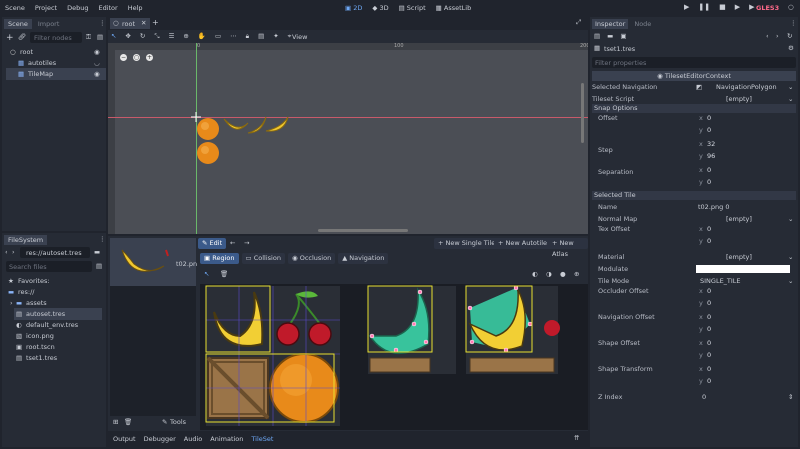 This screenshot has width=800, height=449. Describe the element at coordinates (704, 397) in the screenshot. I see `prop-value: 0` at that location.